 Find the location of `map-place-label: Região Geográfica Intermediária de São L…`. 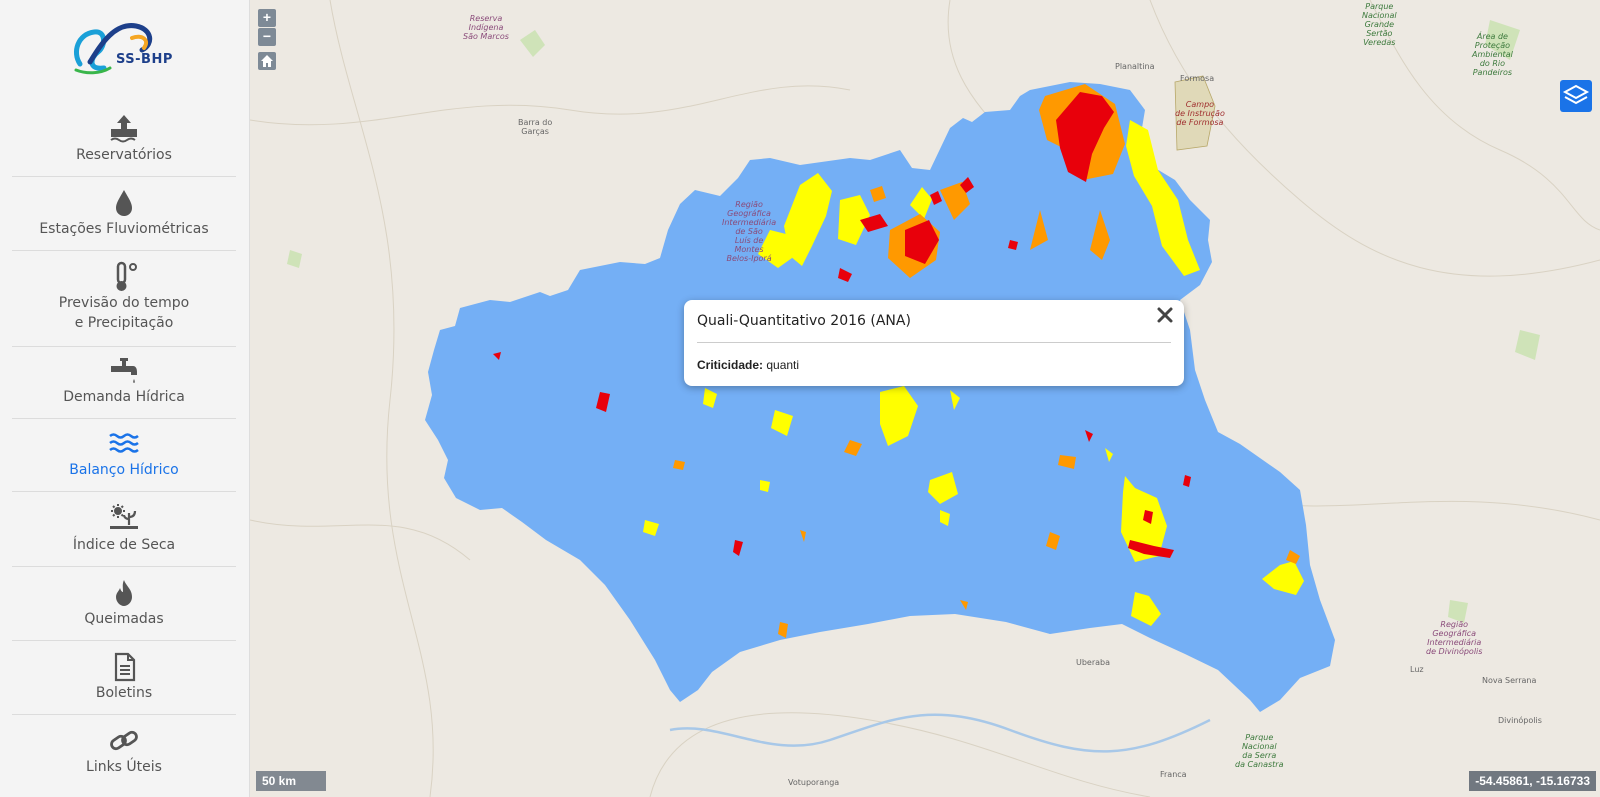

map-place-label: Região Geográfica Intermediária de São L… is located at coordinates (749, 231).